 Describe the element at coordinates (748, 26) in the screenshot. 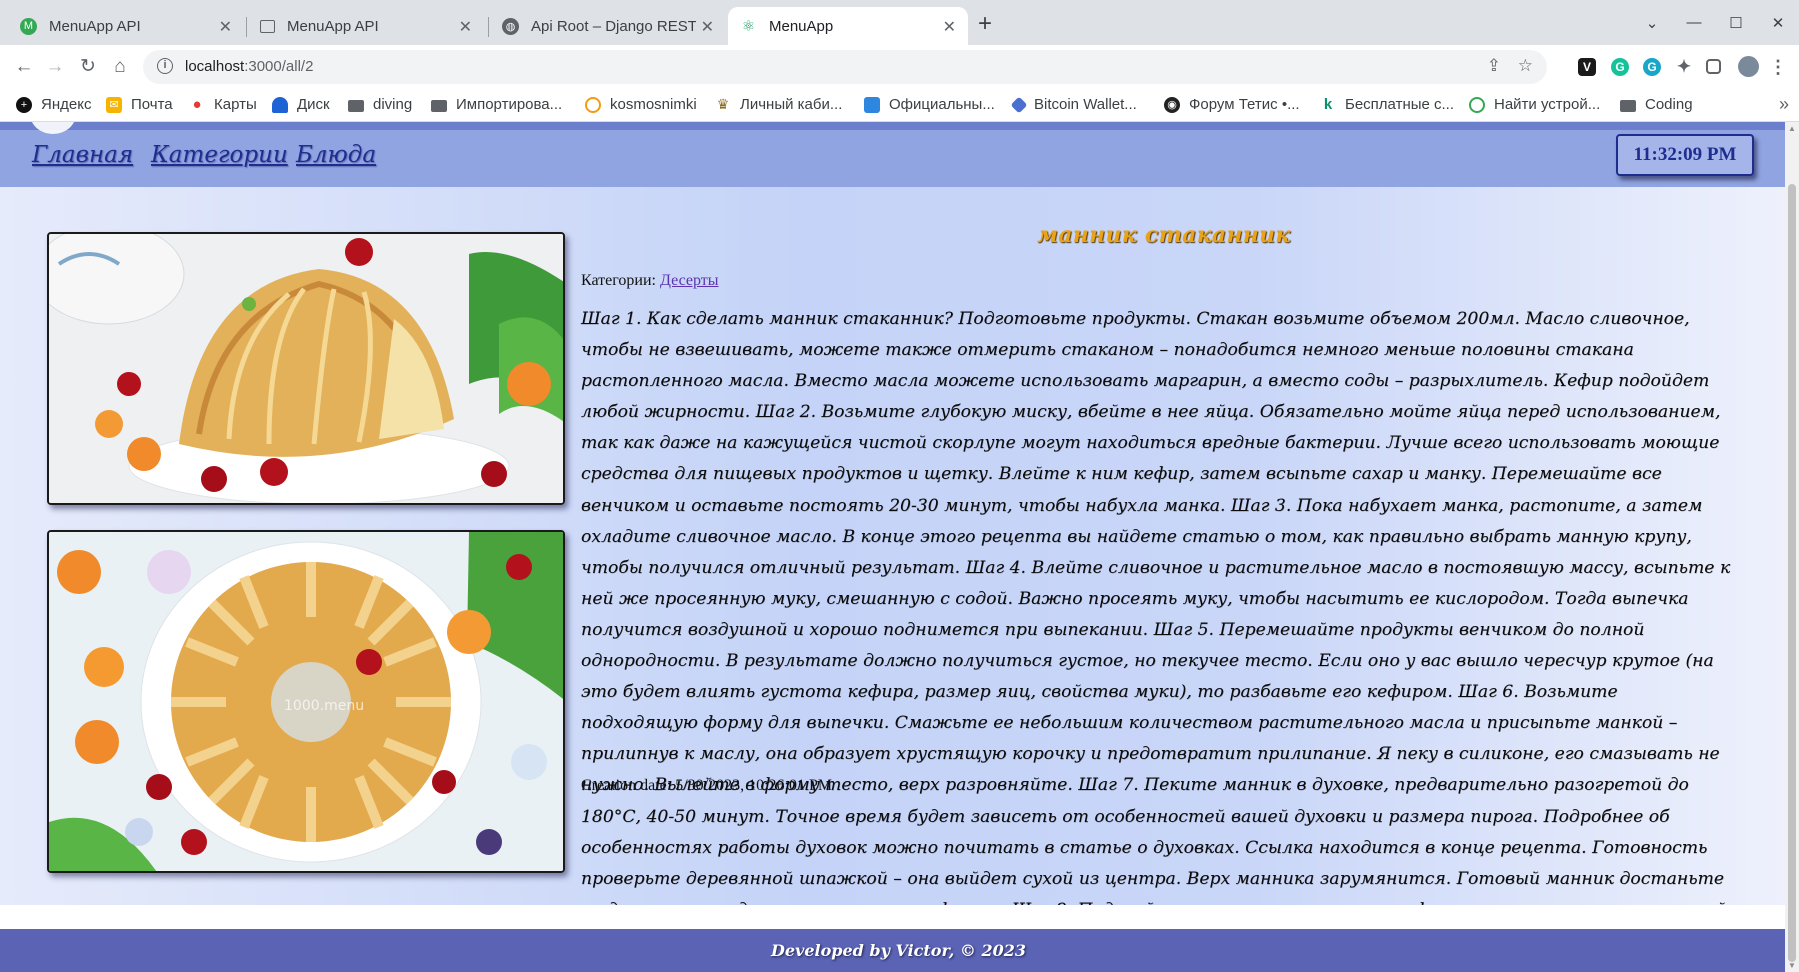

I see `react-favicon-icon: ⚛` at that location.